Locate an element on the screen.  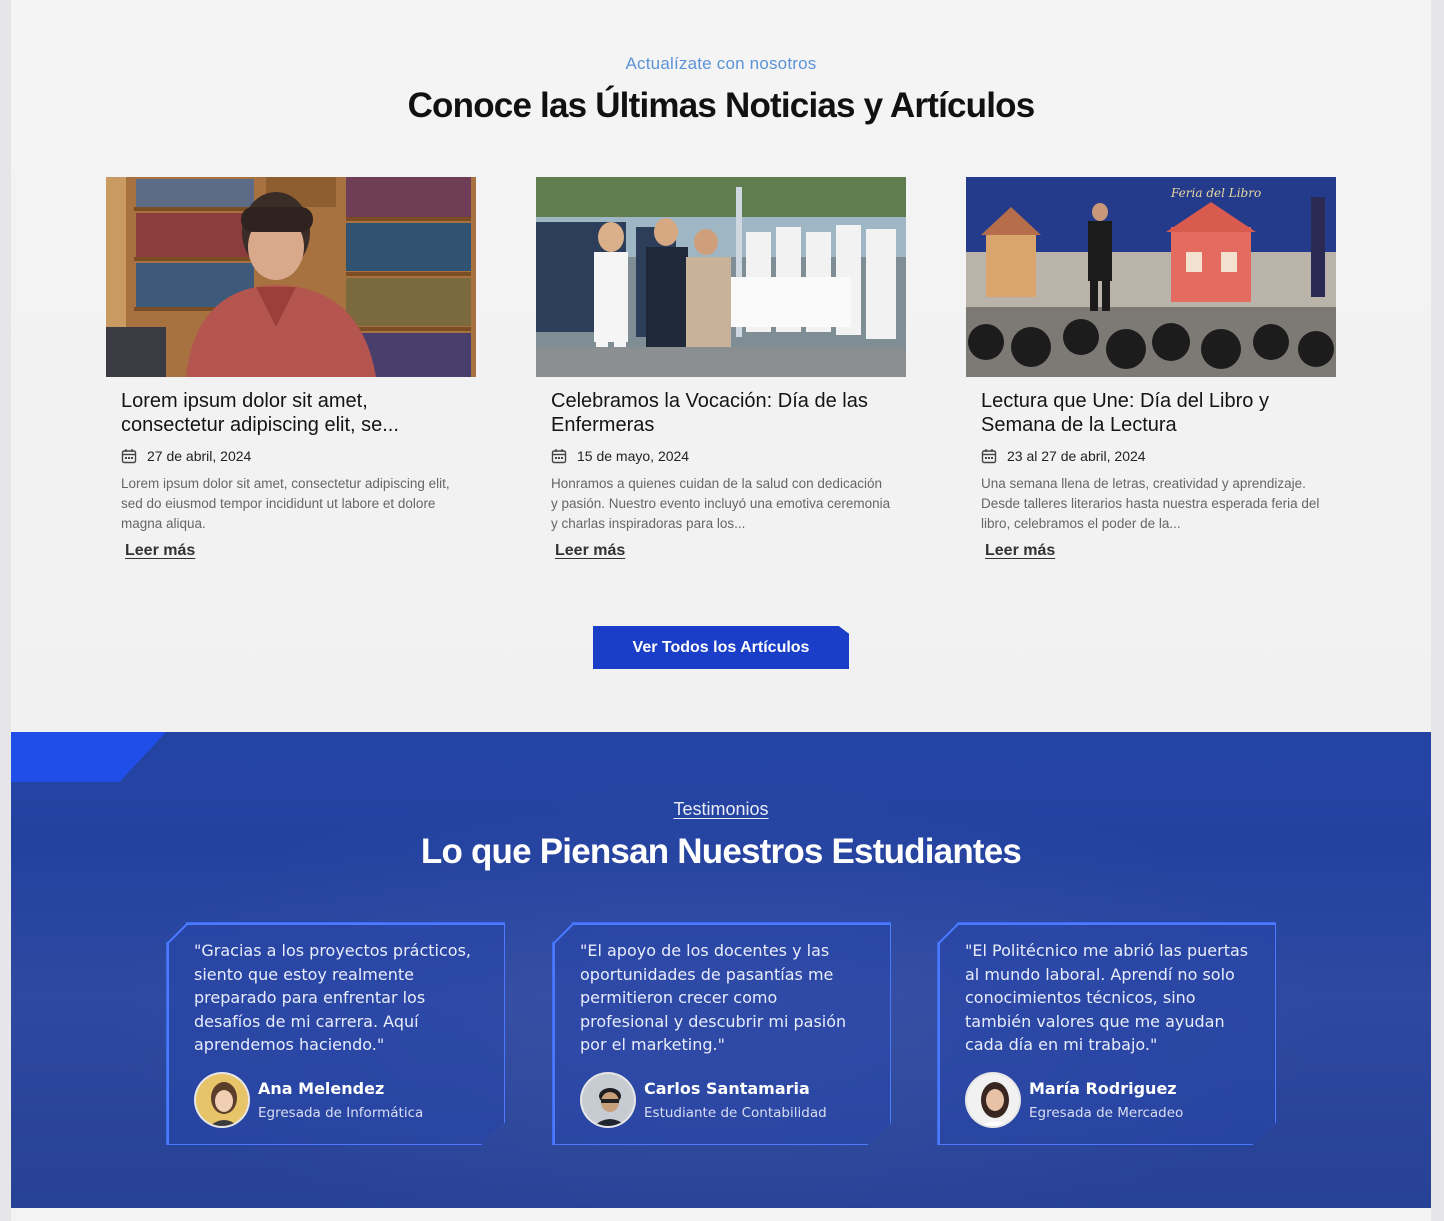
author-name: María Rodriguez is located at coordinates (1103, 1088).